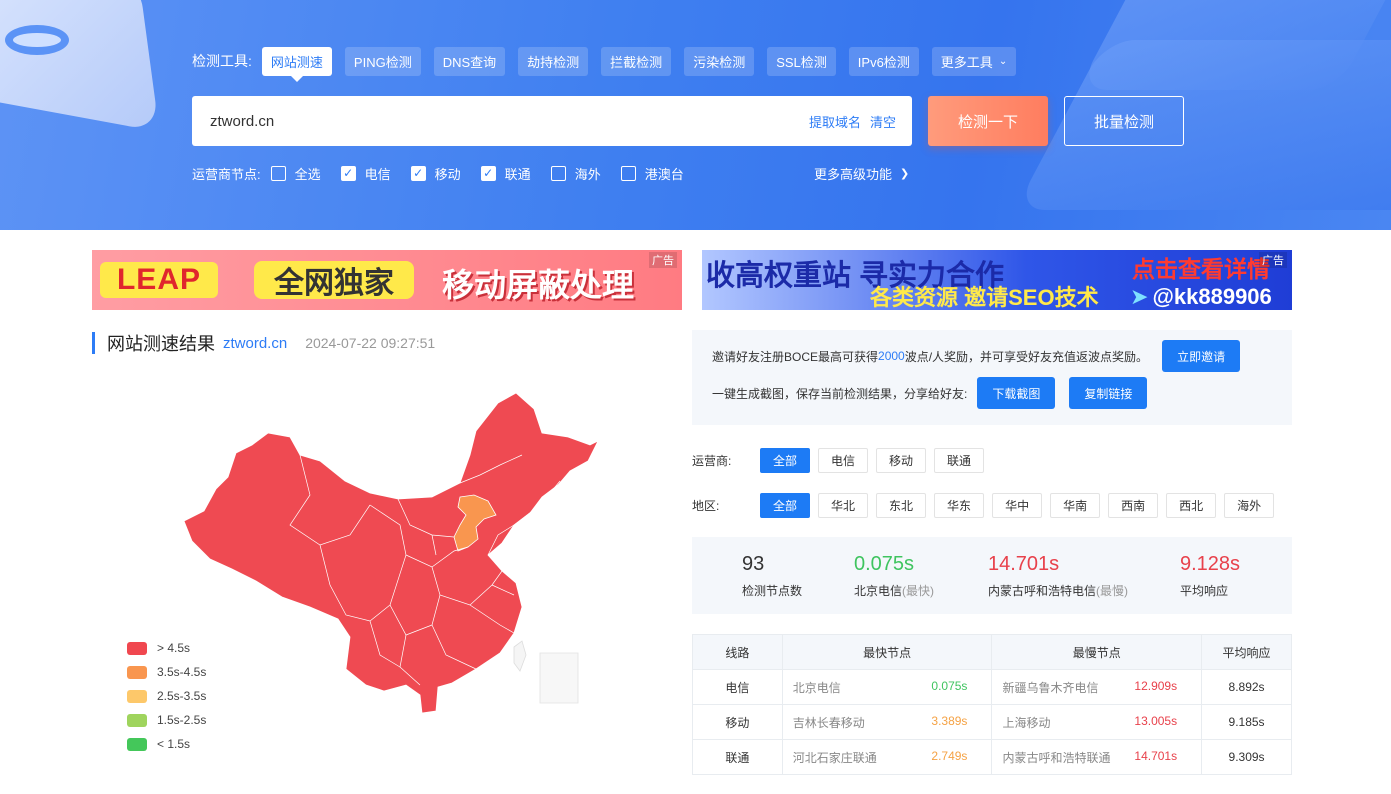 The image size is (1391, 794). I want to click on filter-isp-telecom: 电信, so click(843, 460).